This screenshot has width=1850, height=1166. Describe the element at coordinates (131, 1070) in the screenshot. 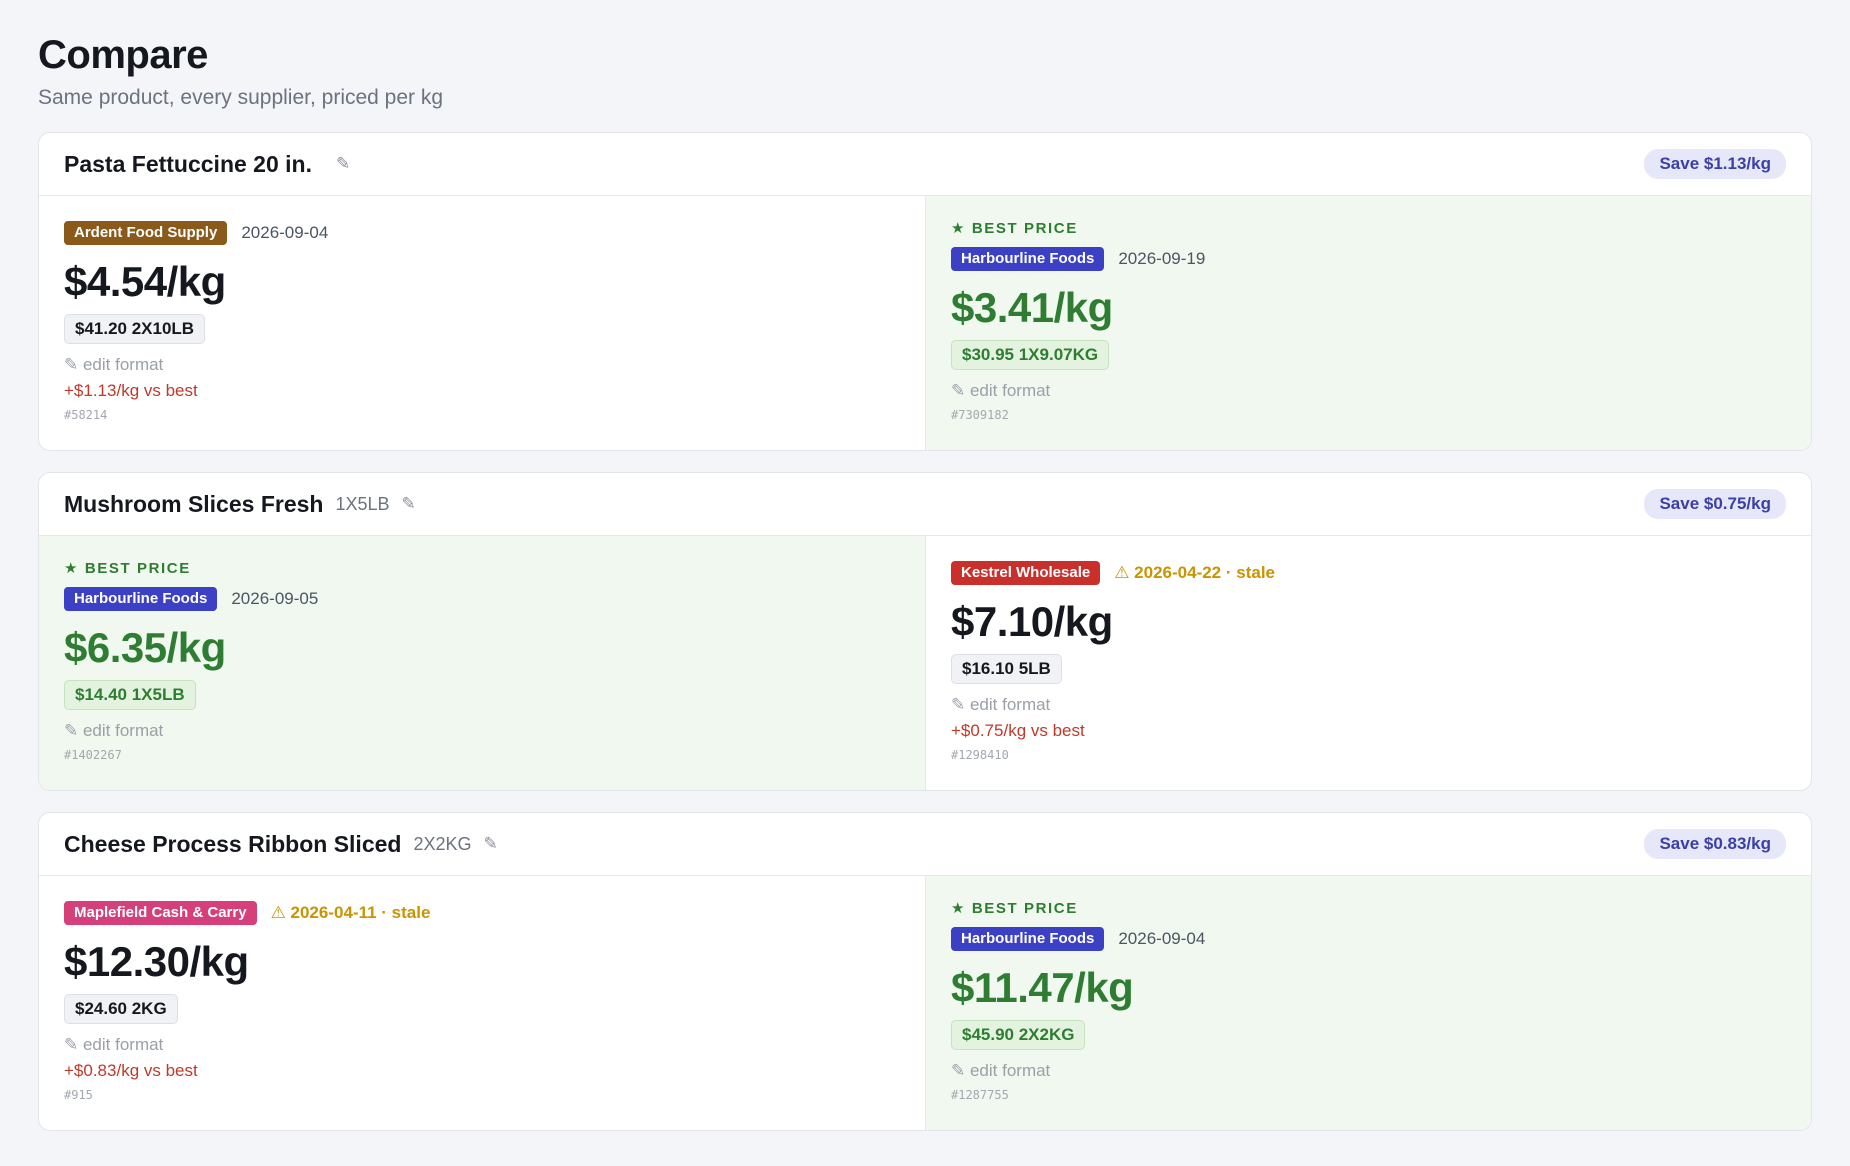

I see `price-diff-vs-best: +$0.83/kg vs best` at that location.